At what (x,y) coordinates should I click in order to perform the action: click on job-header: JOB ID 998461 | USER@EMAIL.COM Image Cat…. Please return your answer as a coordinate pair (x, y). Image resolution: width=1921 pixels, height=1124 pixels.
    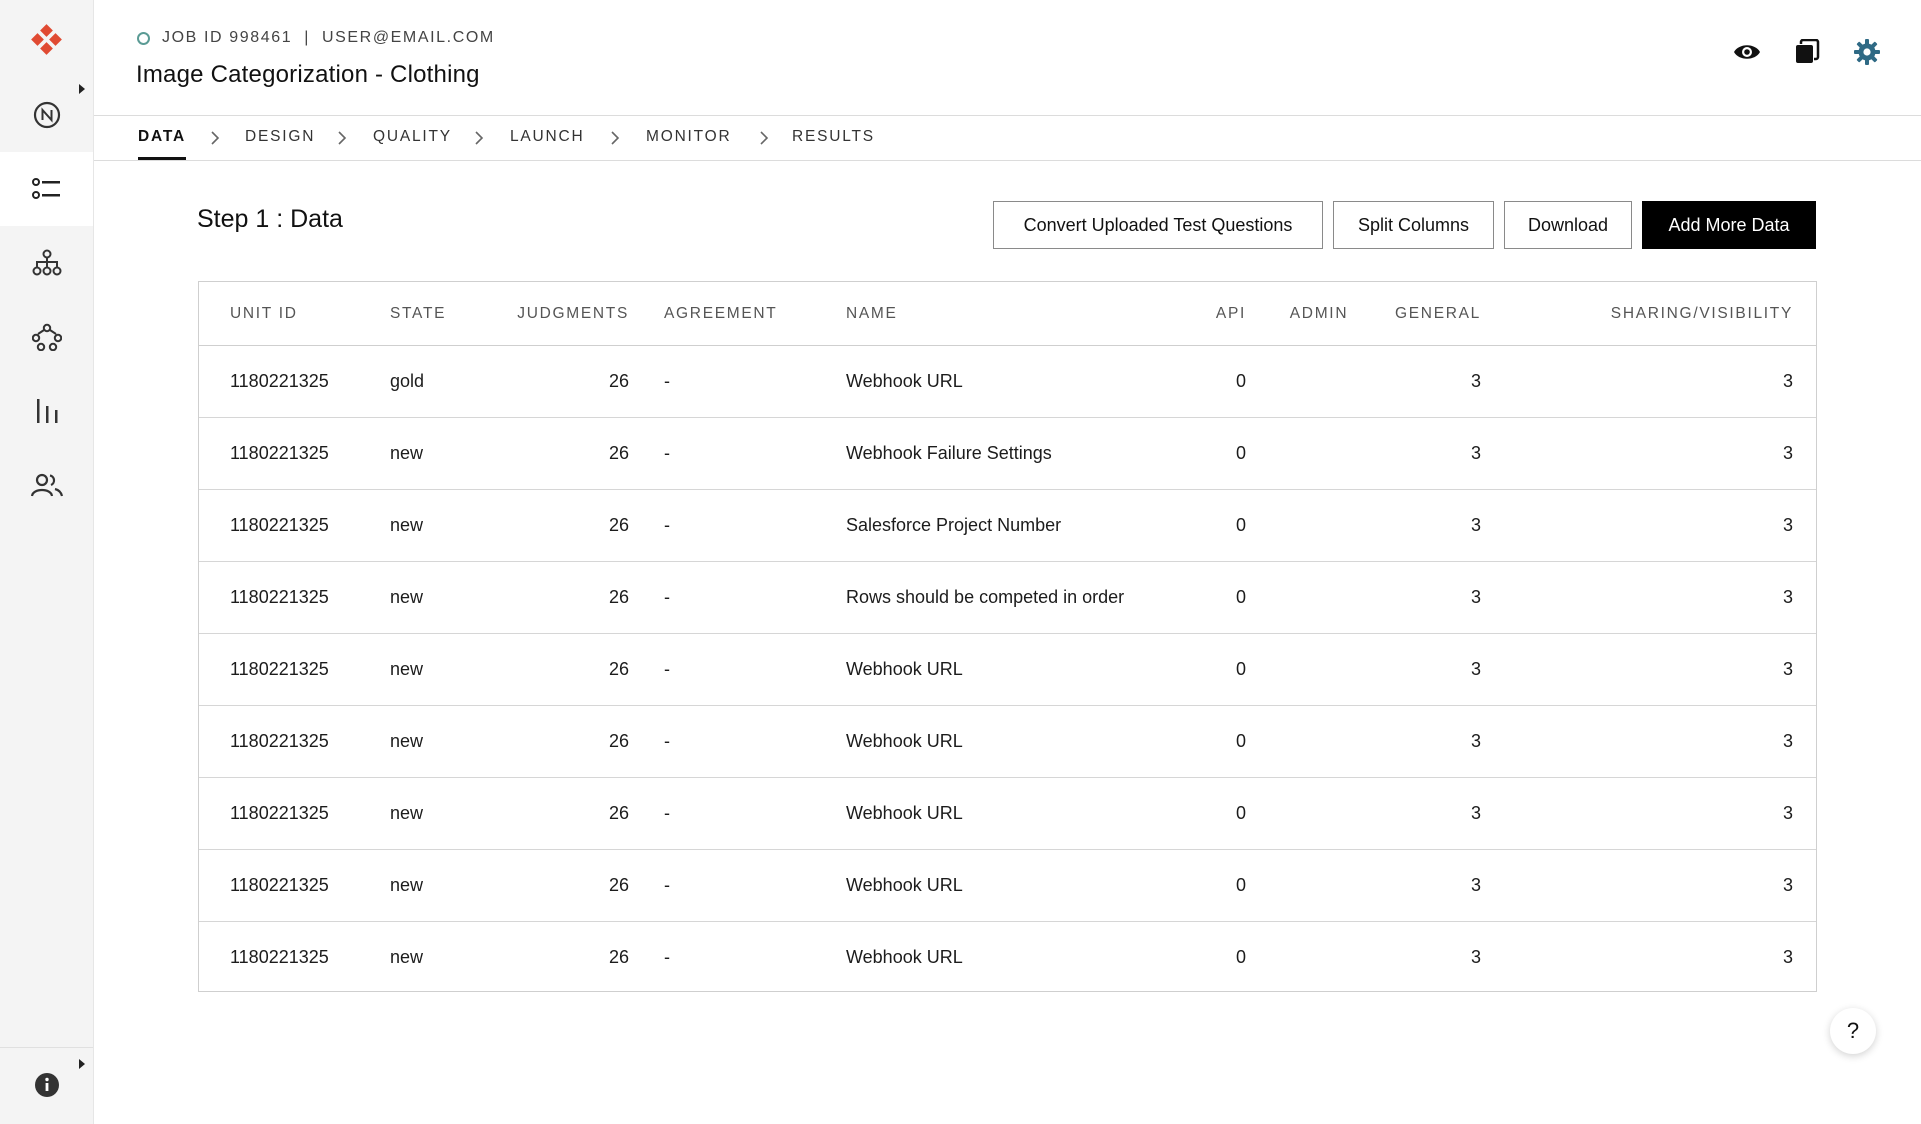
    Looking at the image, I should click on (1007, 58).